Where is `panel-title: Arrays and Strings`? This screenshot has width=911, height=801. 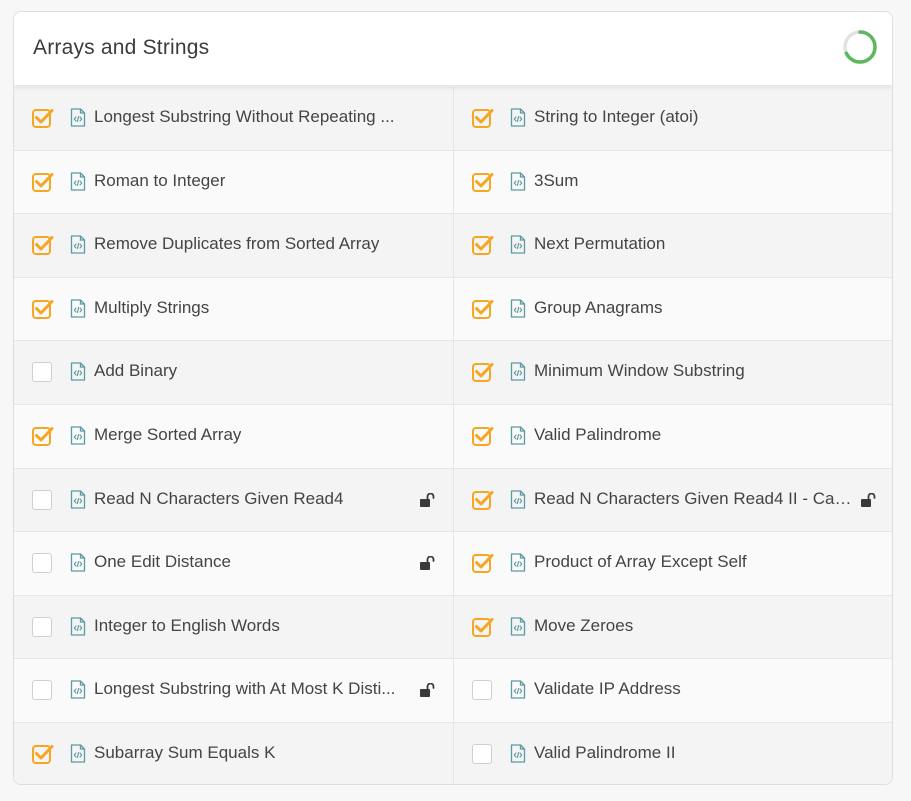 panel-title: Arrays and Strings is located at coordinates (121, 47).